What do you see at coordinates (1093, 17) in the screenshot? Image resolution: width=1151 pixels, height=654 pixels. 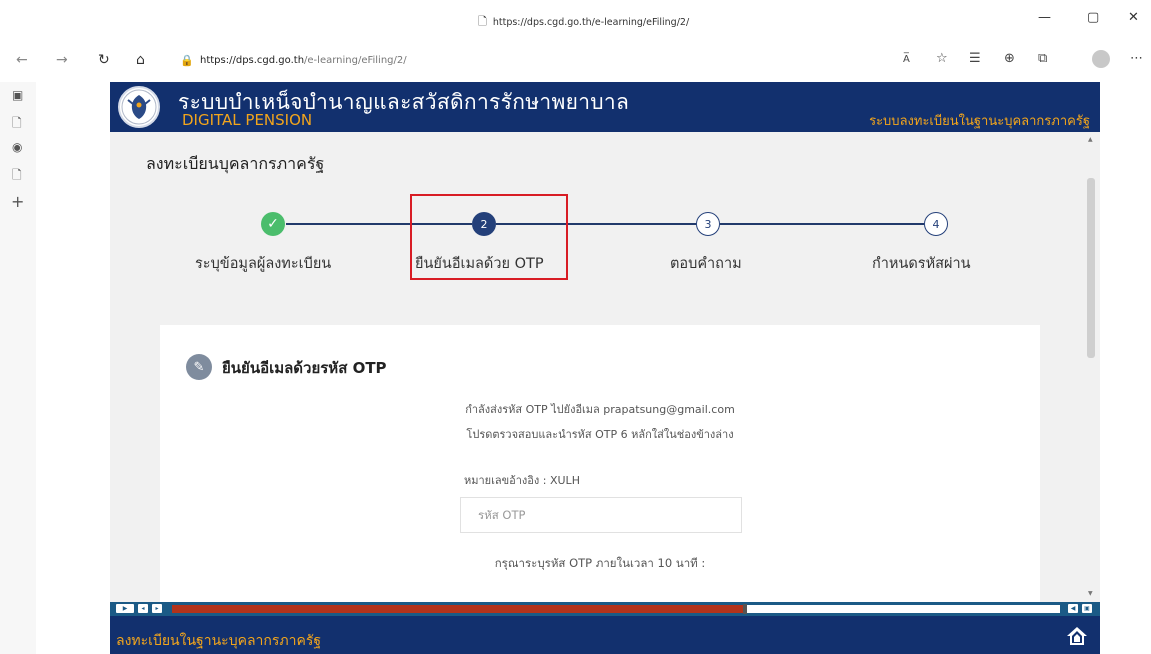 I see `restore-icon: ▢` at bounding box center [1093, 17].